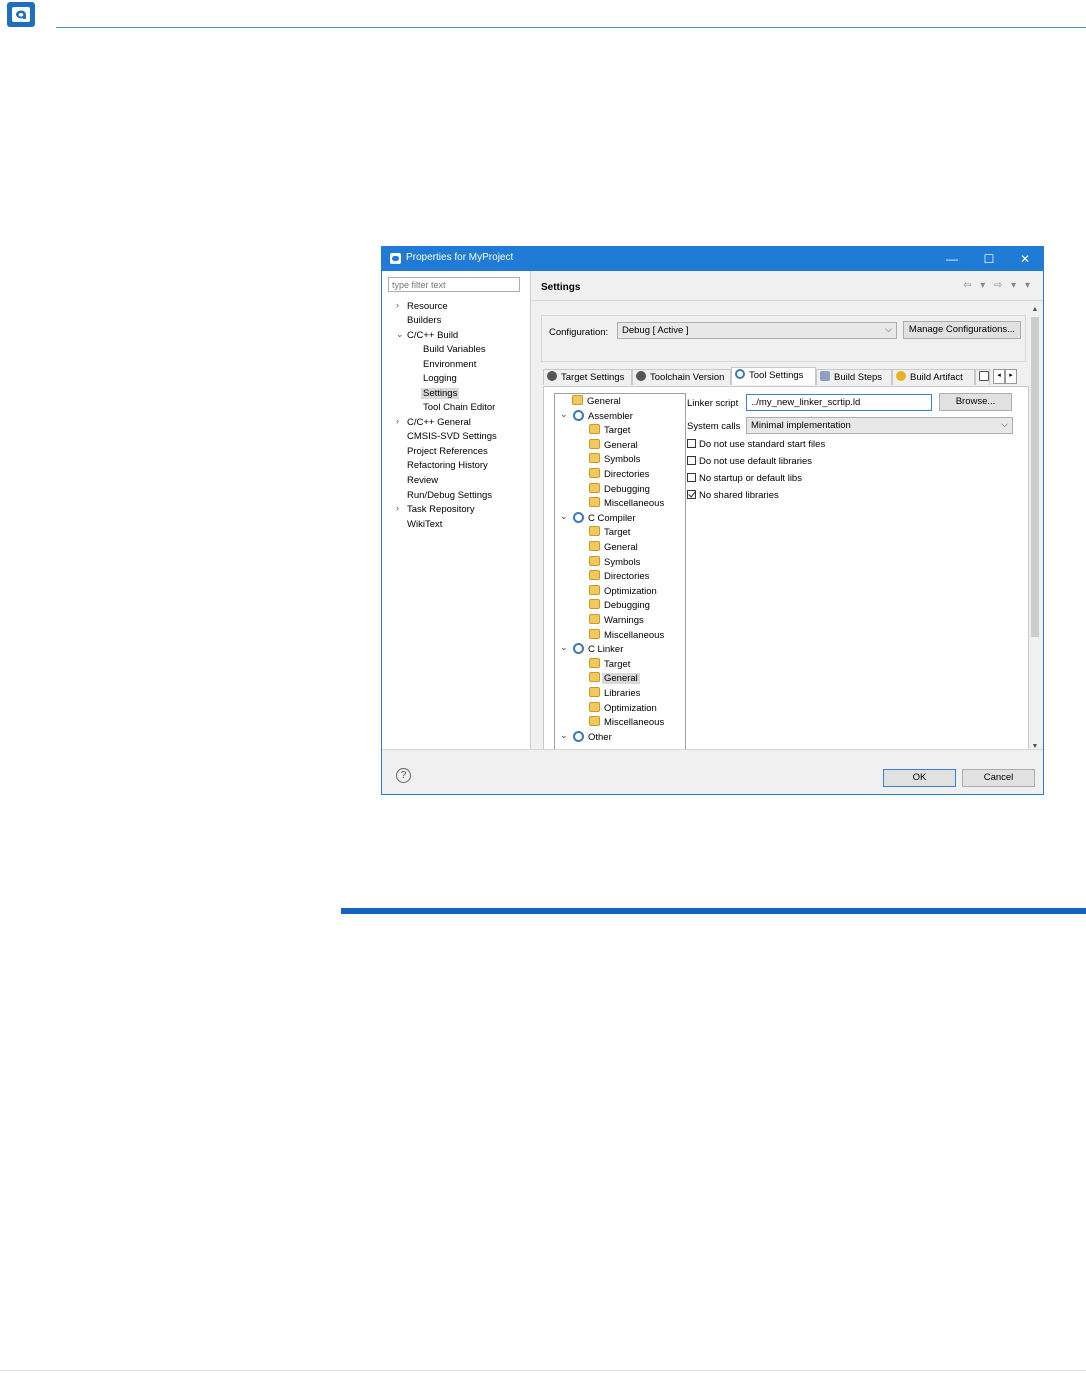 The image size is (1086, 1373). I want to click on tab-binary-parsers, so click(982, 377).